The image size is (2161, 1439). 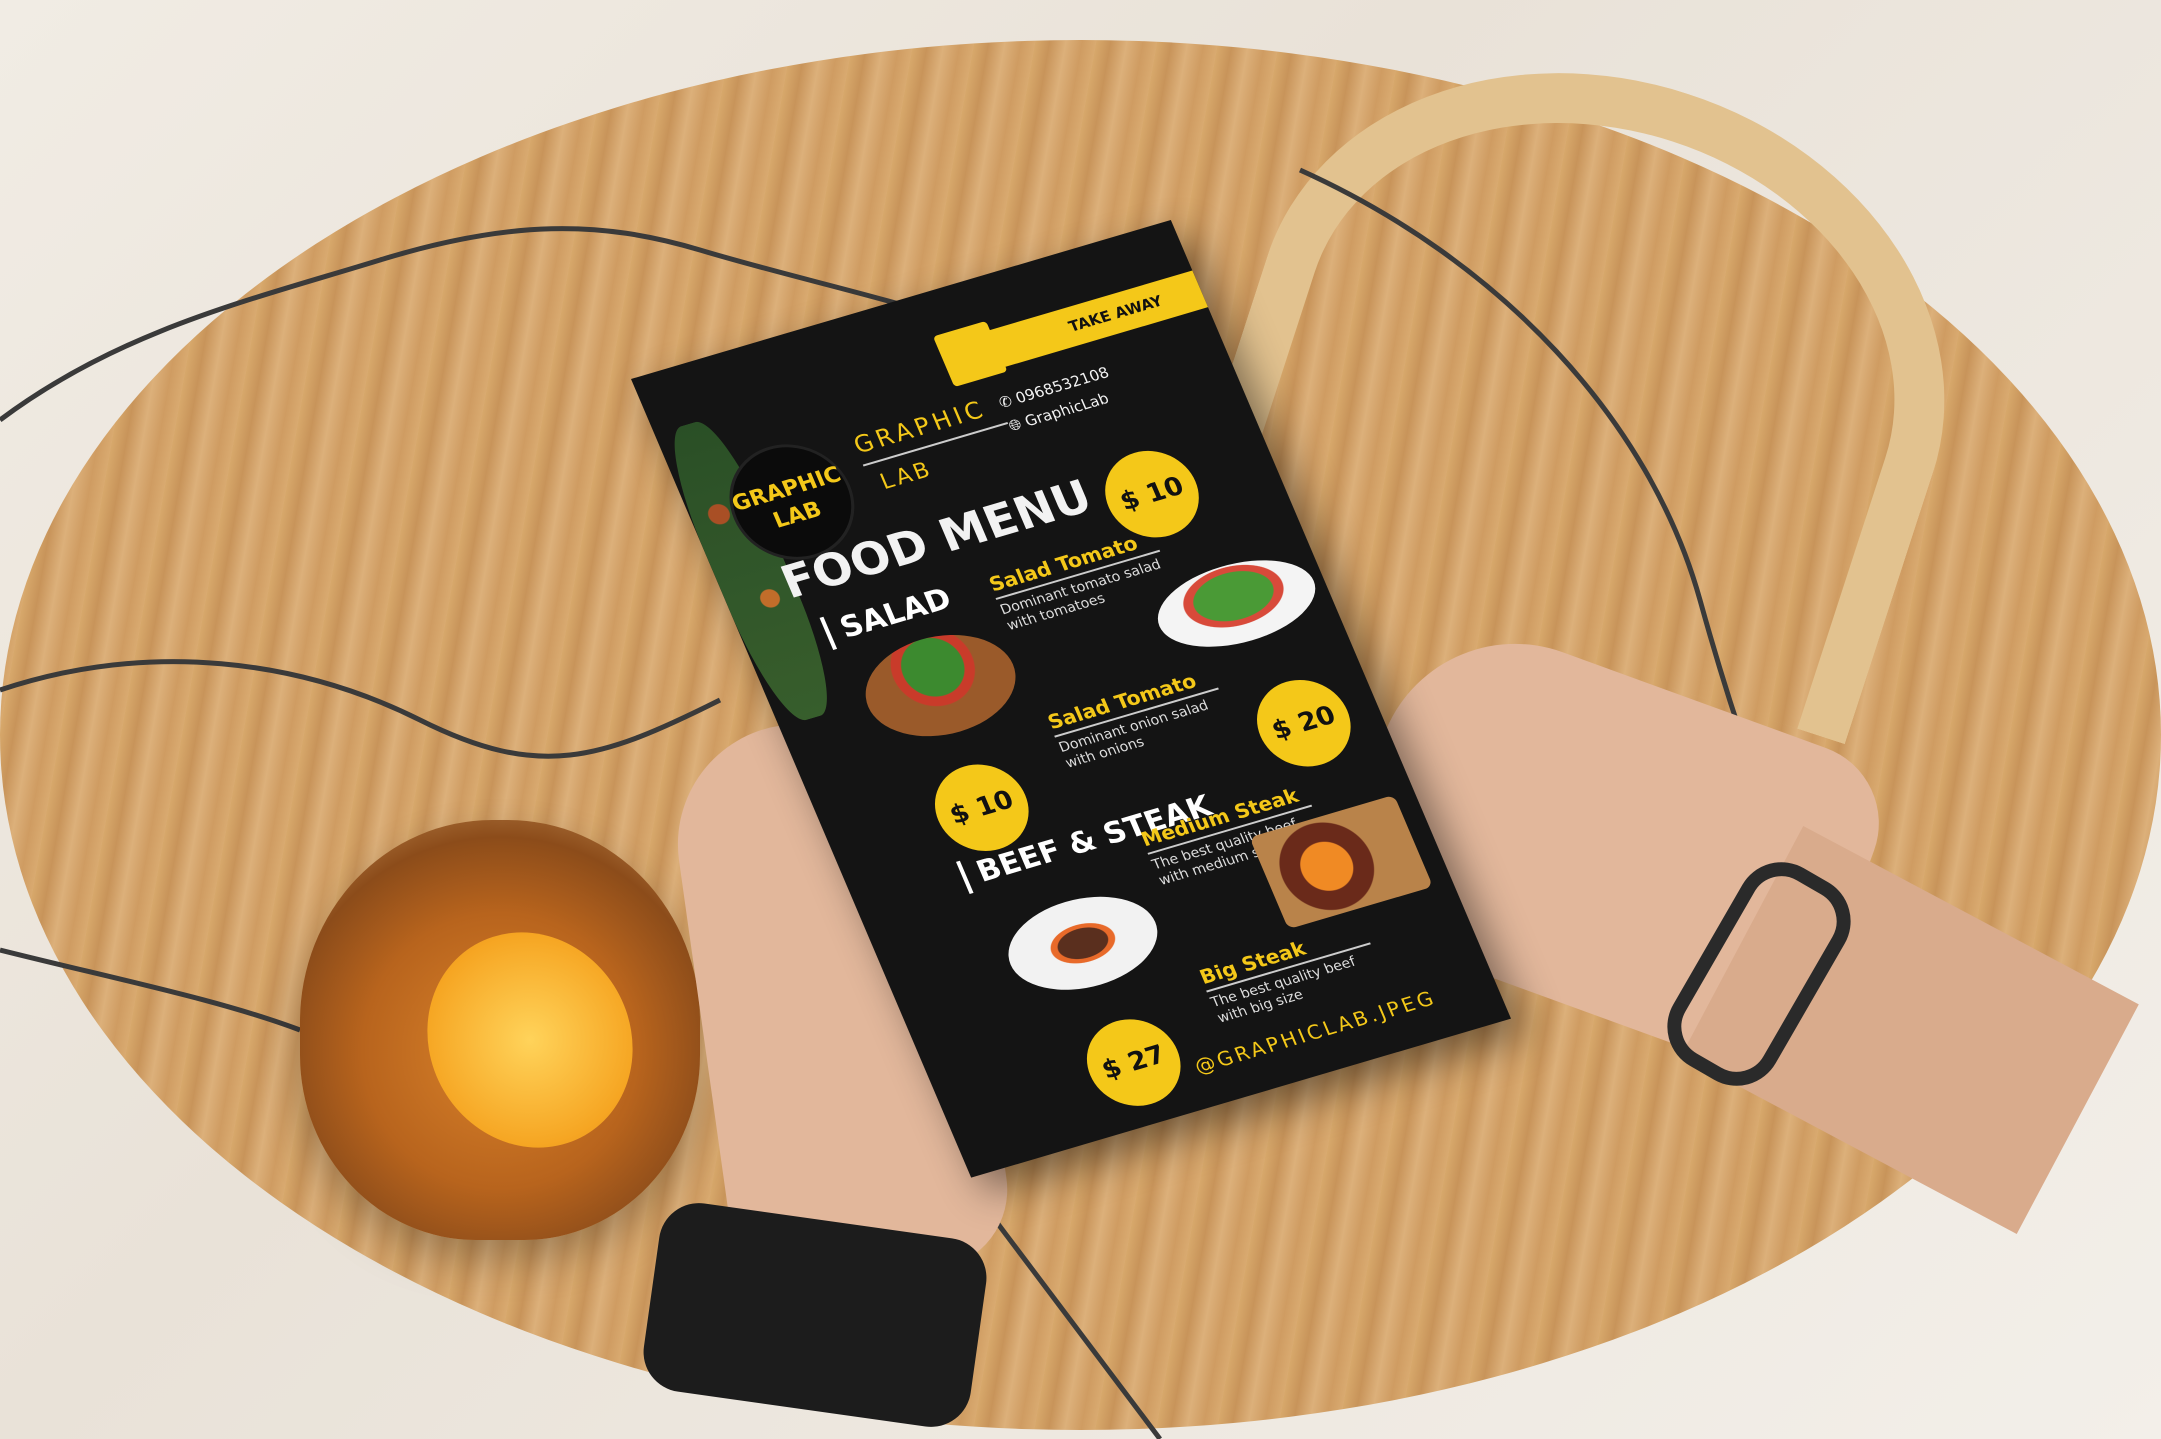 What do you see at coordinates (929, 428) in the screenshot?
I see `brand-name: GRAPHIC` at bounding box center [929, 428].